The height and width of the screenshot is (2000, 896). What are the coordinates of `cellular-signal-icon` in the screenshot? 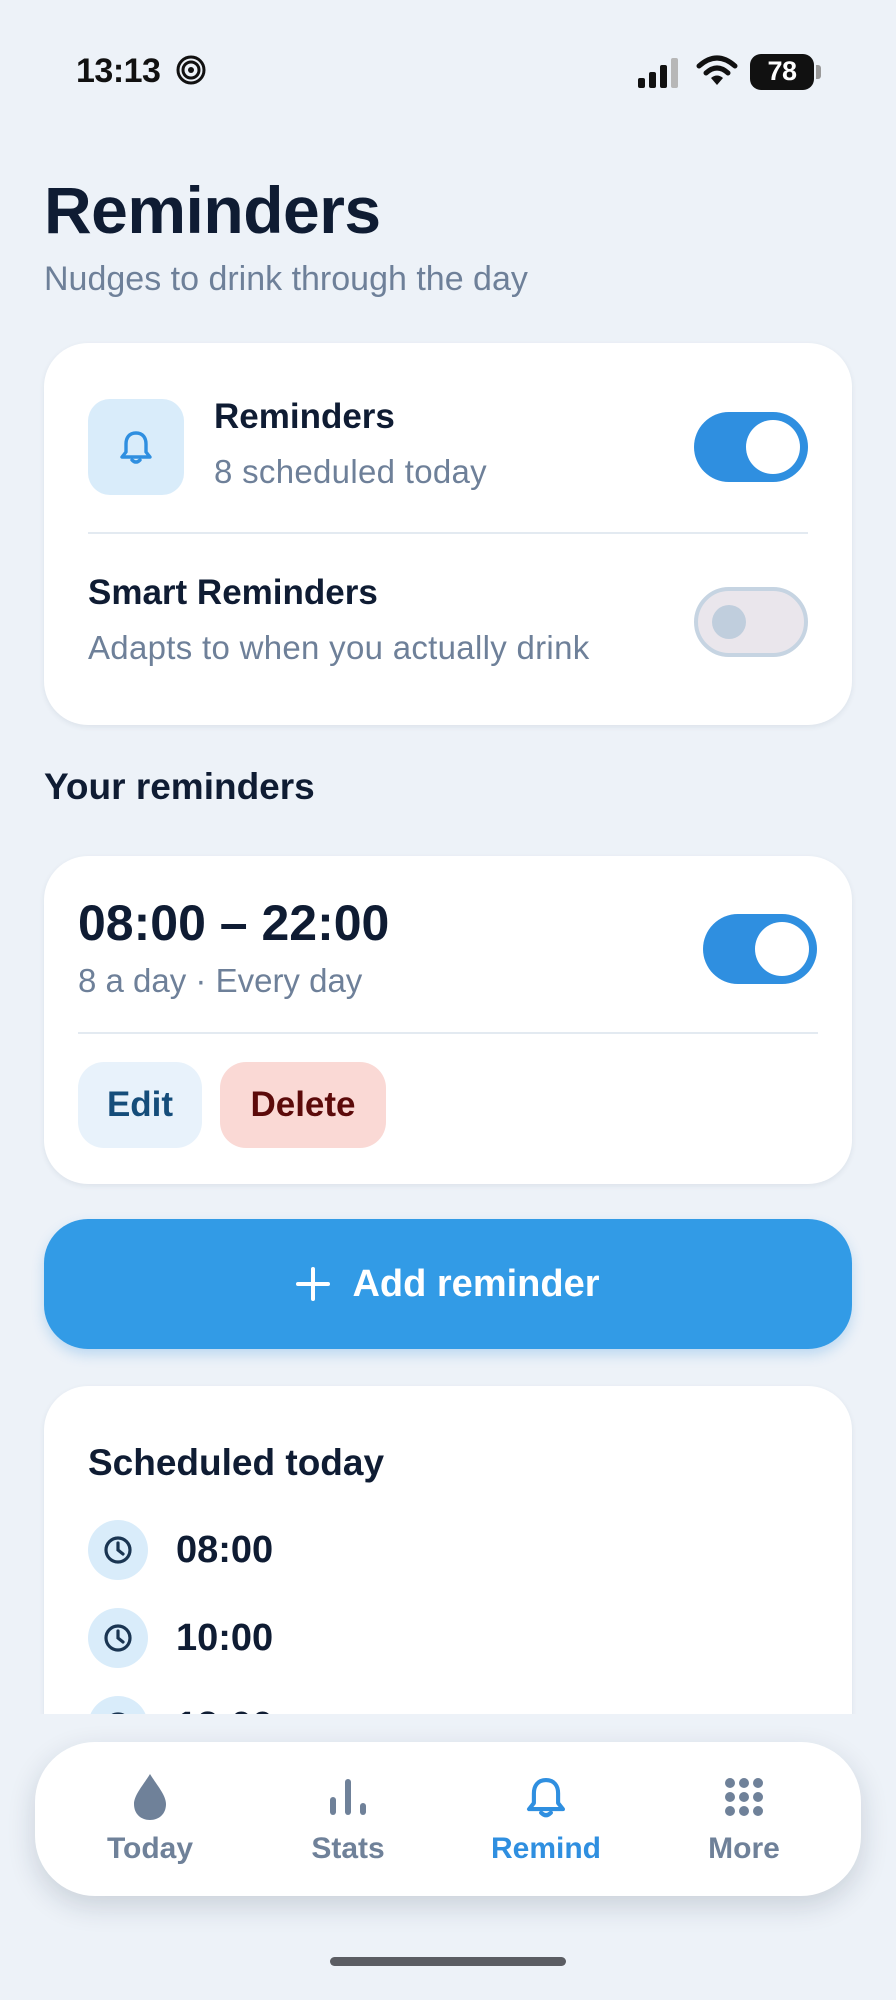 It's located at (658, 73).